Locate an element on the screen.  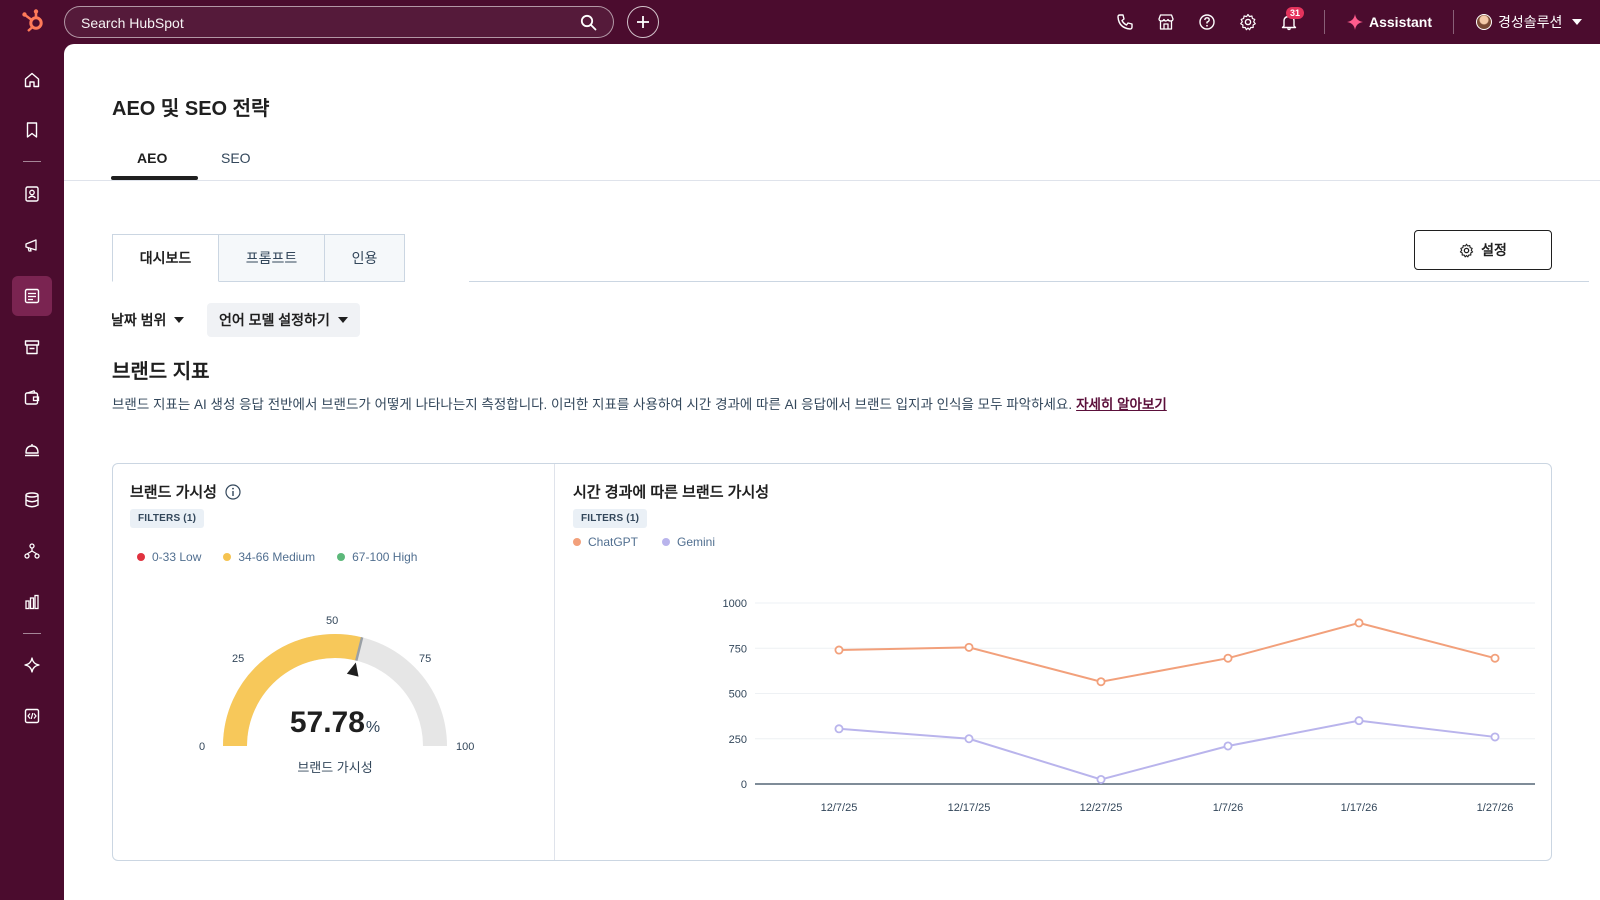
y-tick-label: 750 is located at coordinates (738, 649).